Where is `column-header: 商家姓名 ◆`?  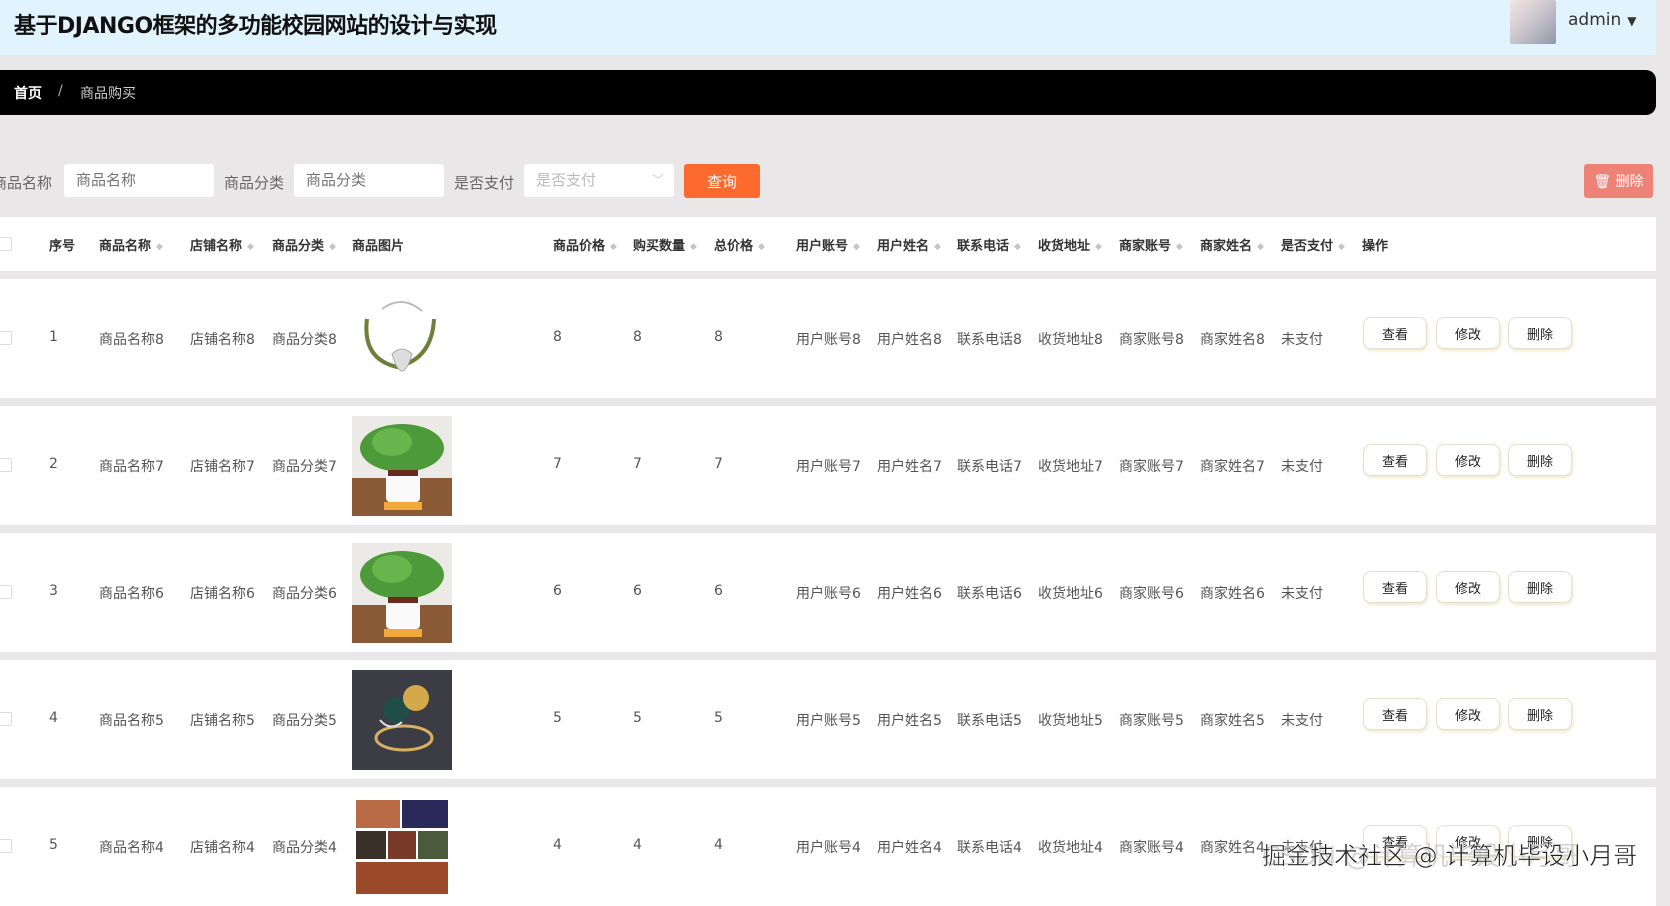
column-header: 商家姓名 ◆ is located at coordinates (1232, 244).